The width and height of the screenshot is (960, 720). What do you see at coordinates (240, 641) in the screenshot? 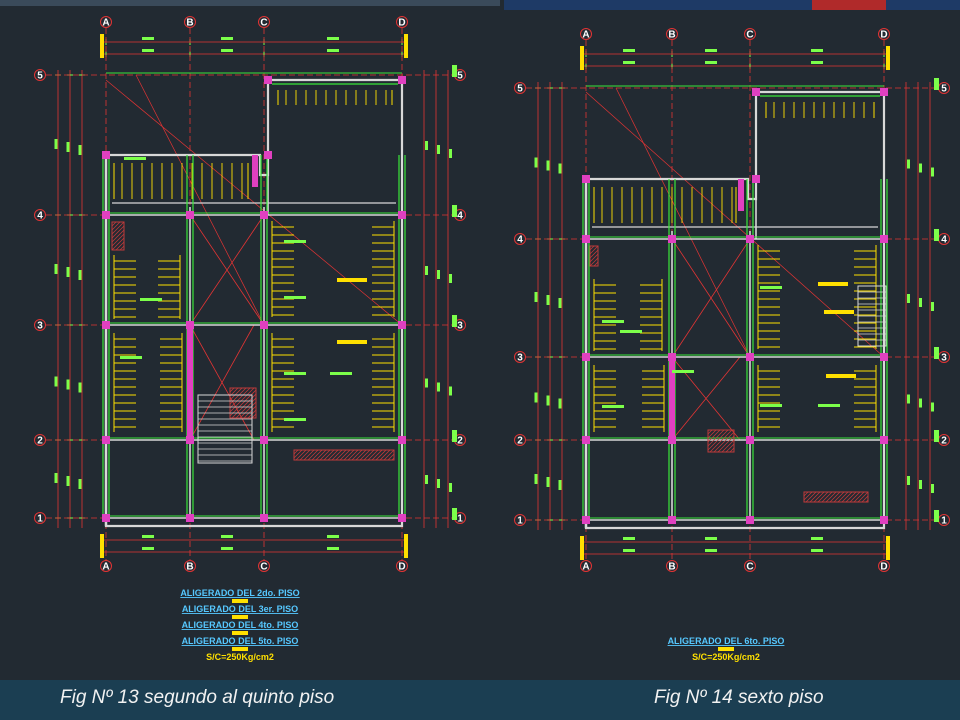
I see `legend-item: ALIGERADO DEL 5to. PISO` at bounding box center [240, 641].